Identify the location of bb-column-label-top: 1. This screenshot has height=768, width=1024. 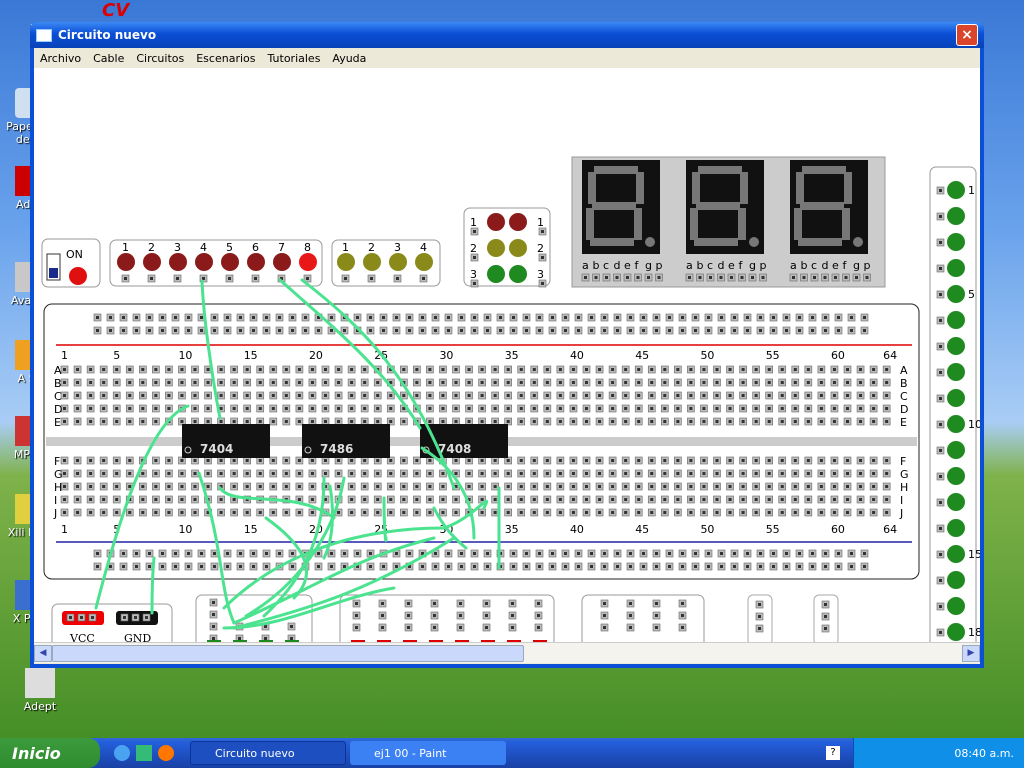
(64, 355).